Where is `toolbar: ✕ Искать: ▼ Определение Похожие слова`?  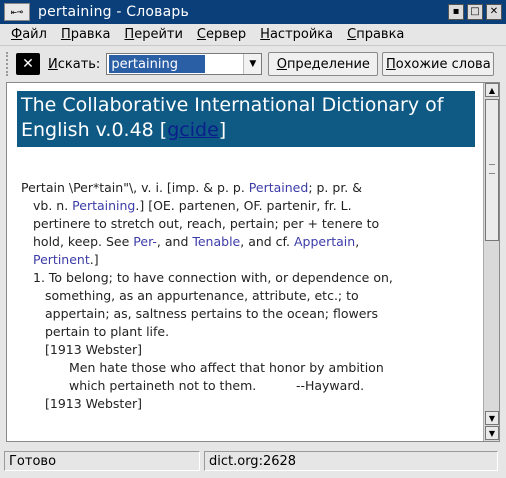 toolbar: ✕ Искать: ▼ Определение Похожие слова is located at coordinates (253, 64).